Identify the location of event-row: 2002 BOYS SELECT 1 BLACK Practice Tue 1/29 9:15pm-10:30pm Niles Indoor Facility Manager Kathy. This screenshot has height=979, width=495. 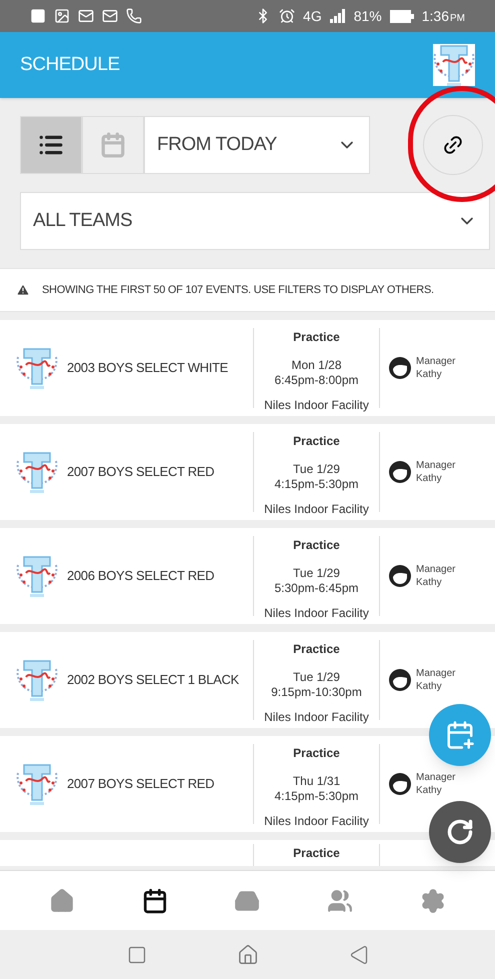
(247, 680).